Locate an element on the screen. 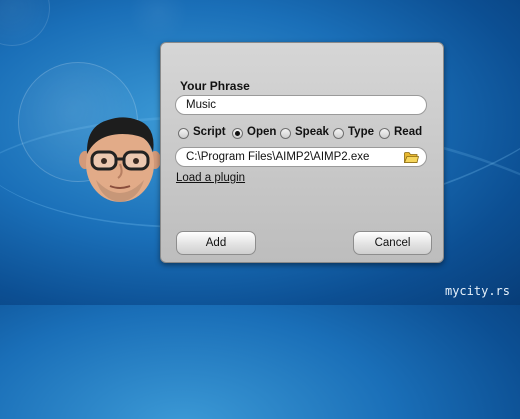 The width and height of the screenshot is (520, 419). character-head-avatar is located at coordinates (120, 159).